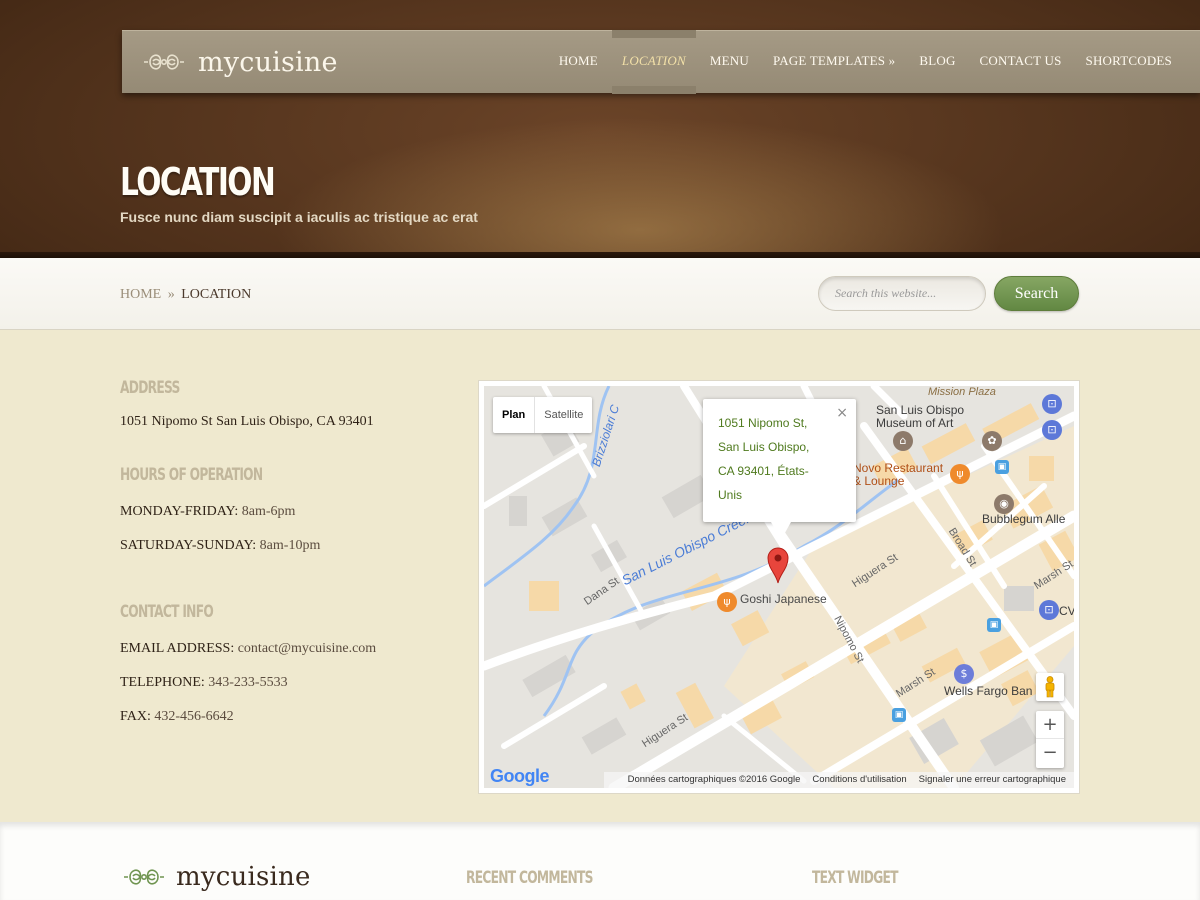  Describe the element at coordinates (1066, 611) in the screenshot. I see `map-label-cv: CV` at that location.